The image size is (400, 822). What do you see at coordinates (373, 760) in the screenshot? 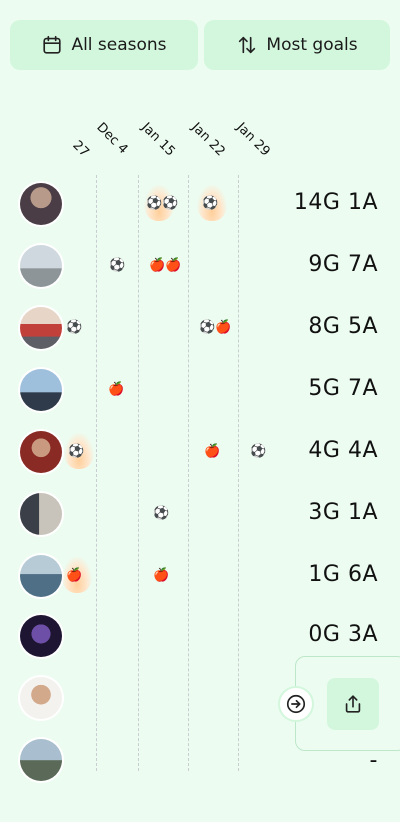
I see `player-stats: -` at bounding box center [373, 760].